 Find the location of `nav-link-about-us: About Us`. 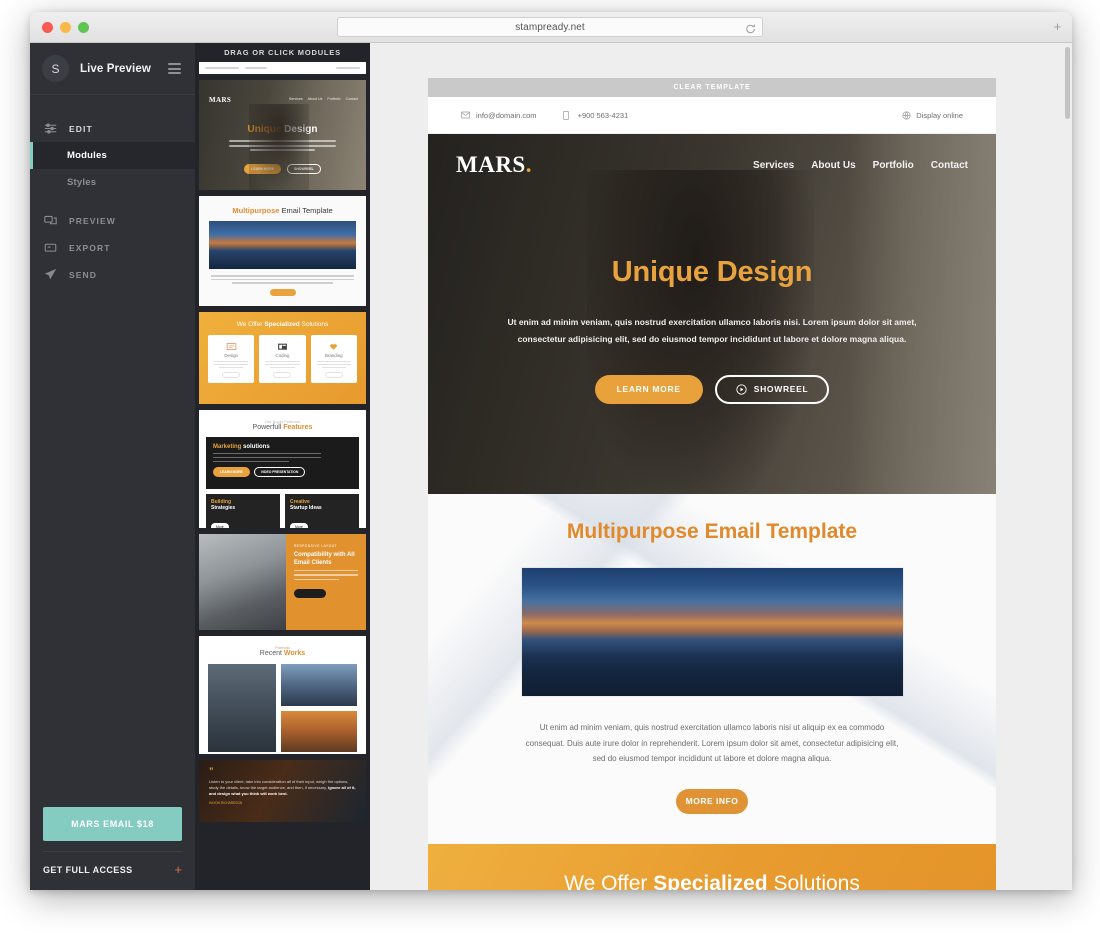

nav-link-about-us: About Us is located at coordinates (833, 165).